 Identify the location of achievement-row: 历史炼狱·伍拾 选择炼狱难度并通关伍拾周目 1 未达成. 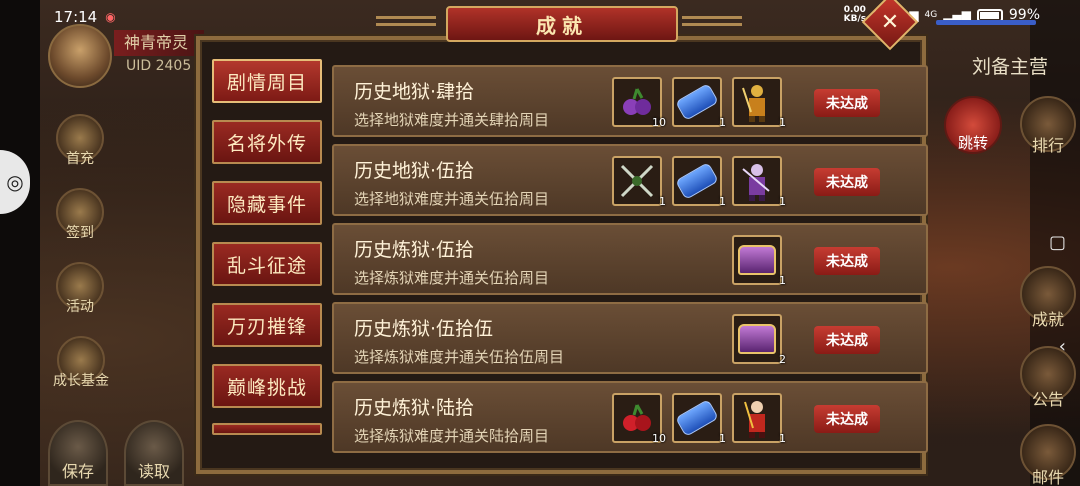
(630, 259).